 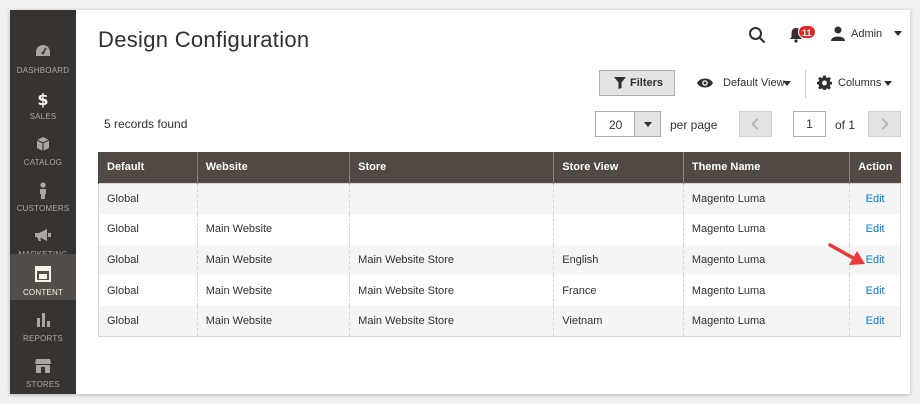 I want to click on person-icon, so click(x=43, y=191).